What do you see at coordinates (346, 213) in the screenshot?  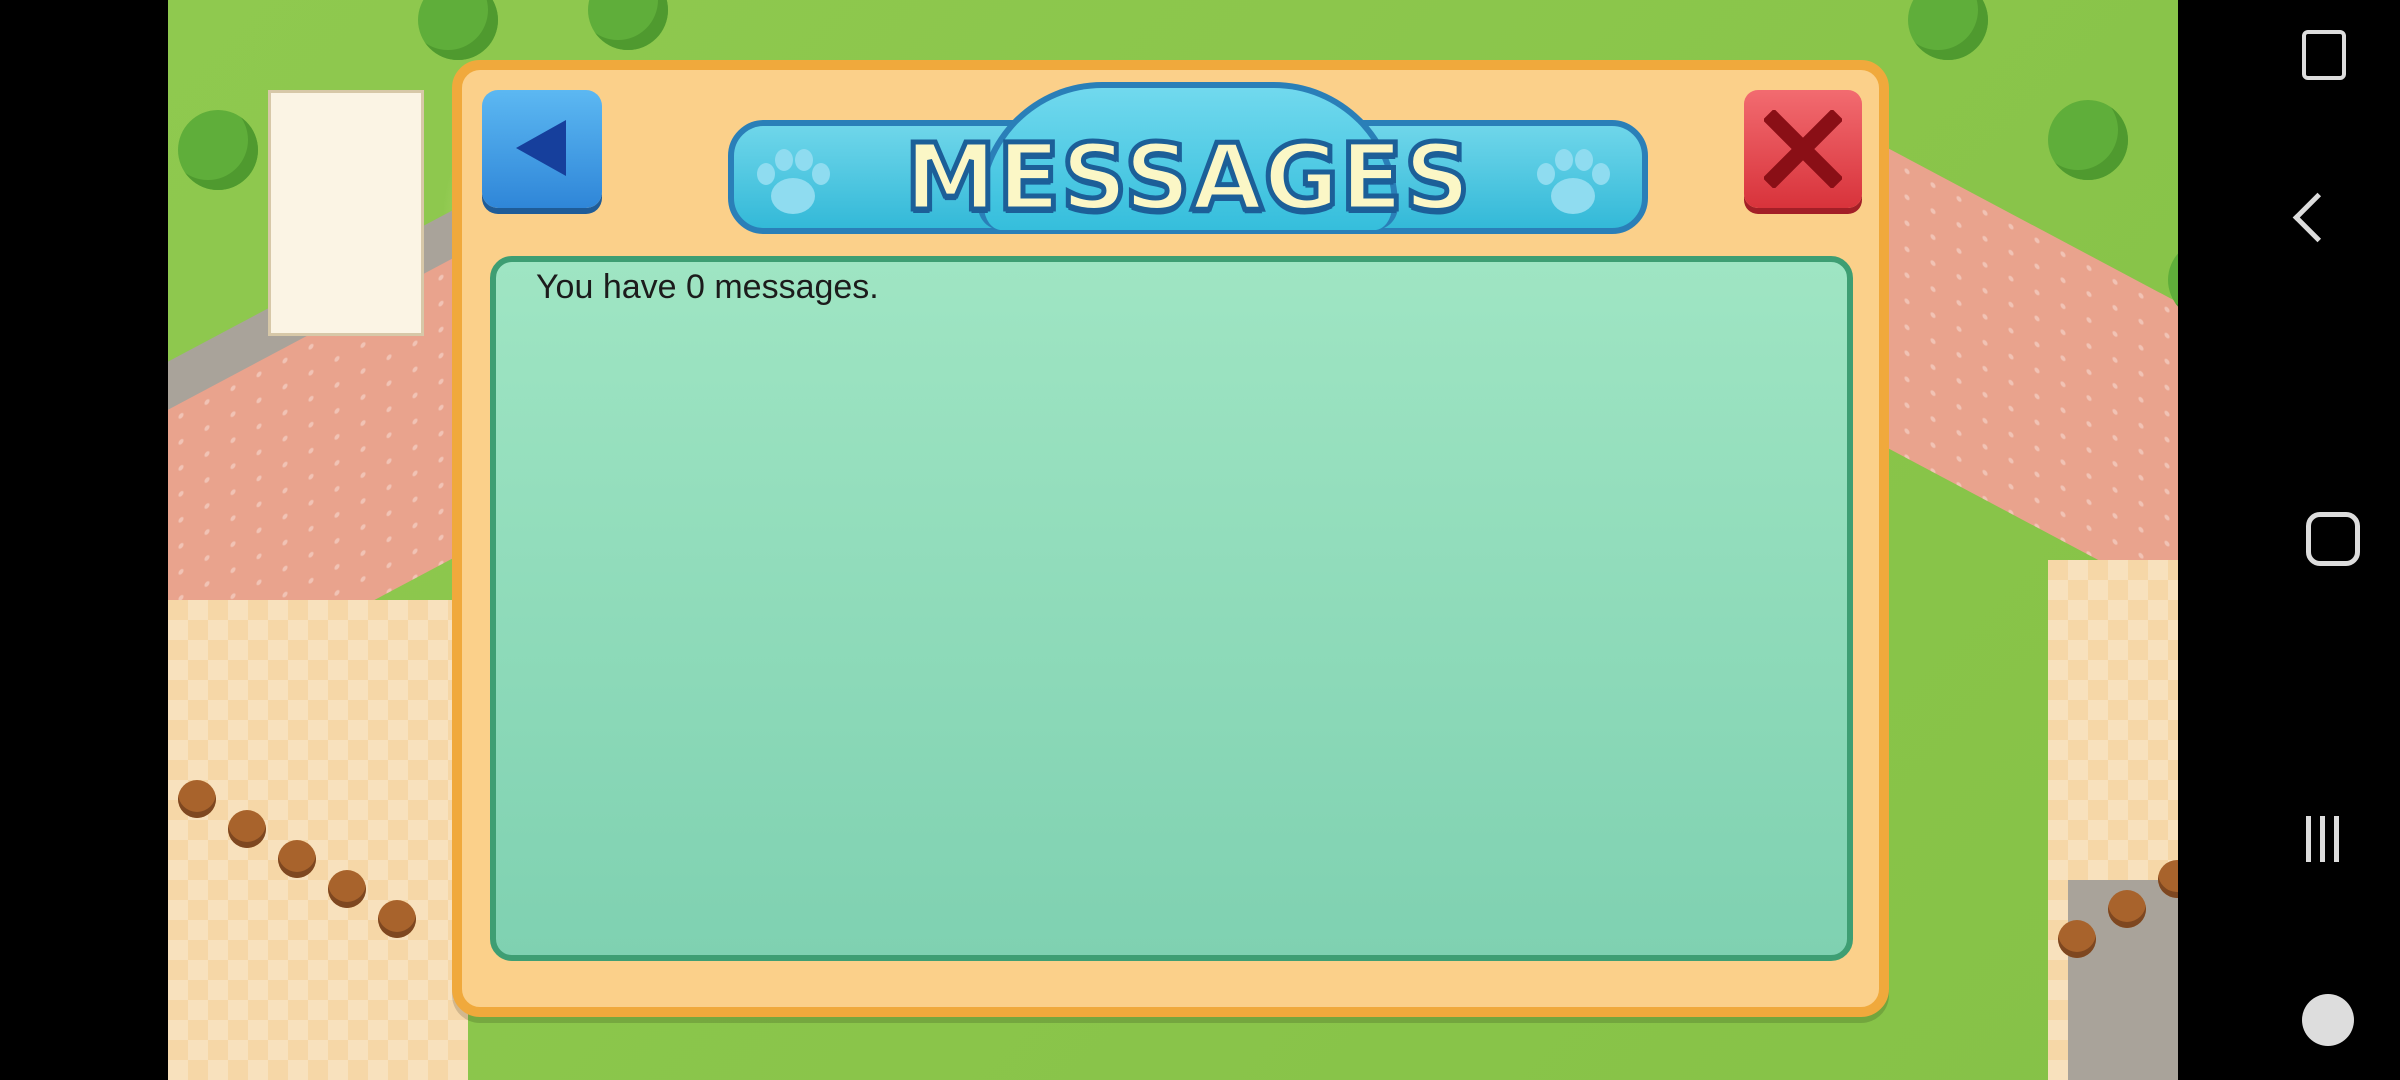 I see `townhouse` at bounding box center [346, 213].